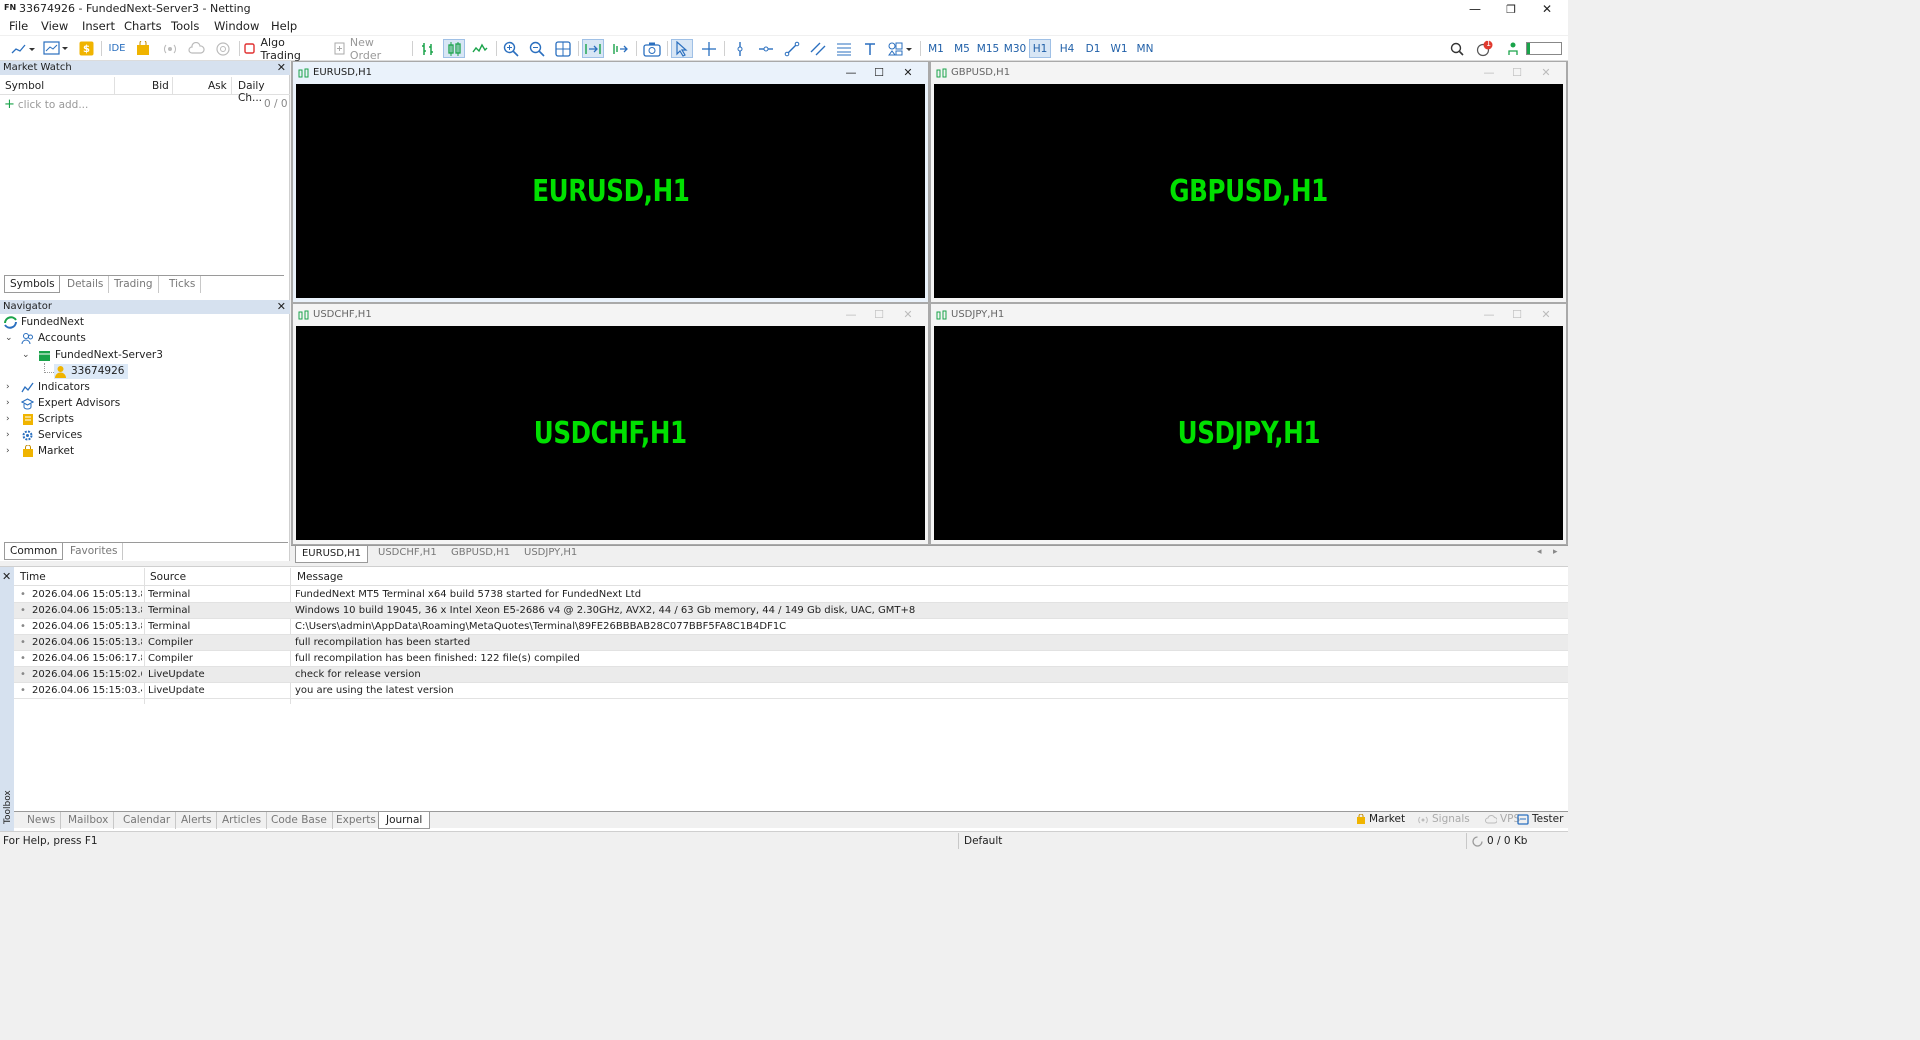 The image size is (1920, 1040). Describe the element at coordinates (511, 48) in the screenshot. I see `zoom-in-icon` at that location.